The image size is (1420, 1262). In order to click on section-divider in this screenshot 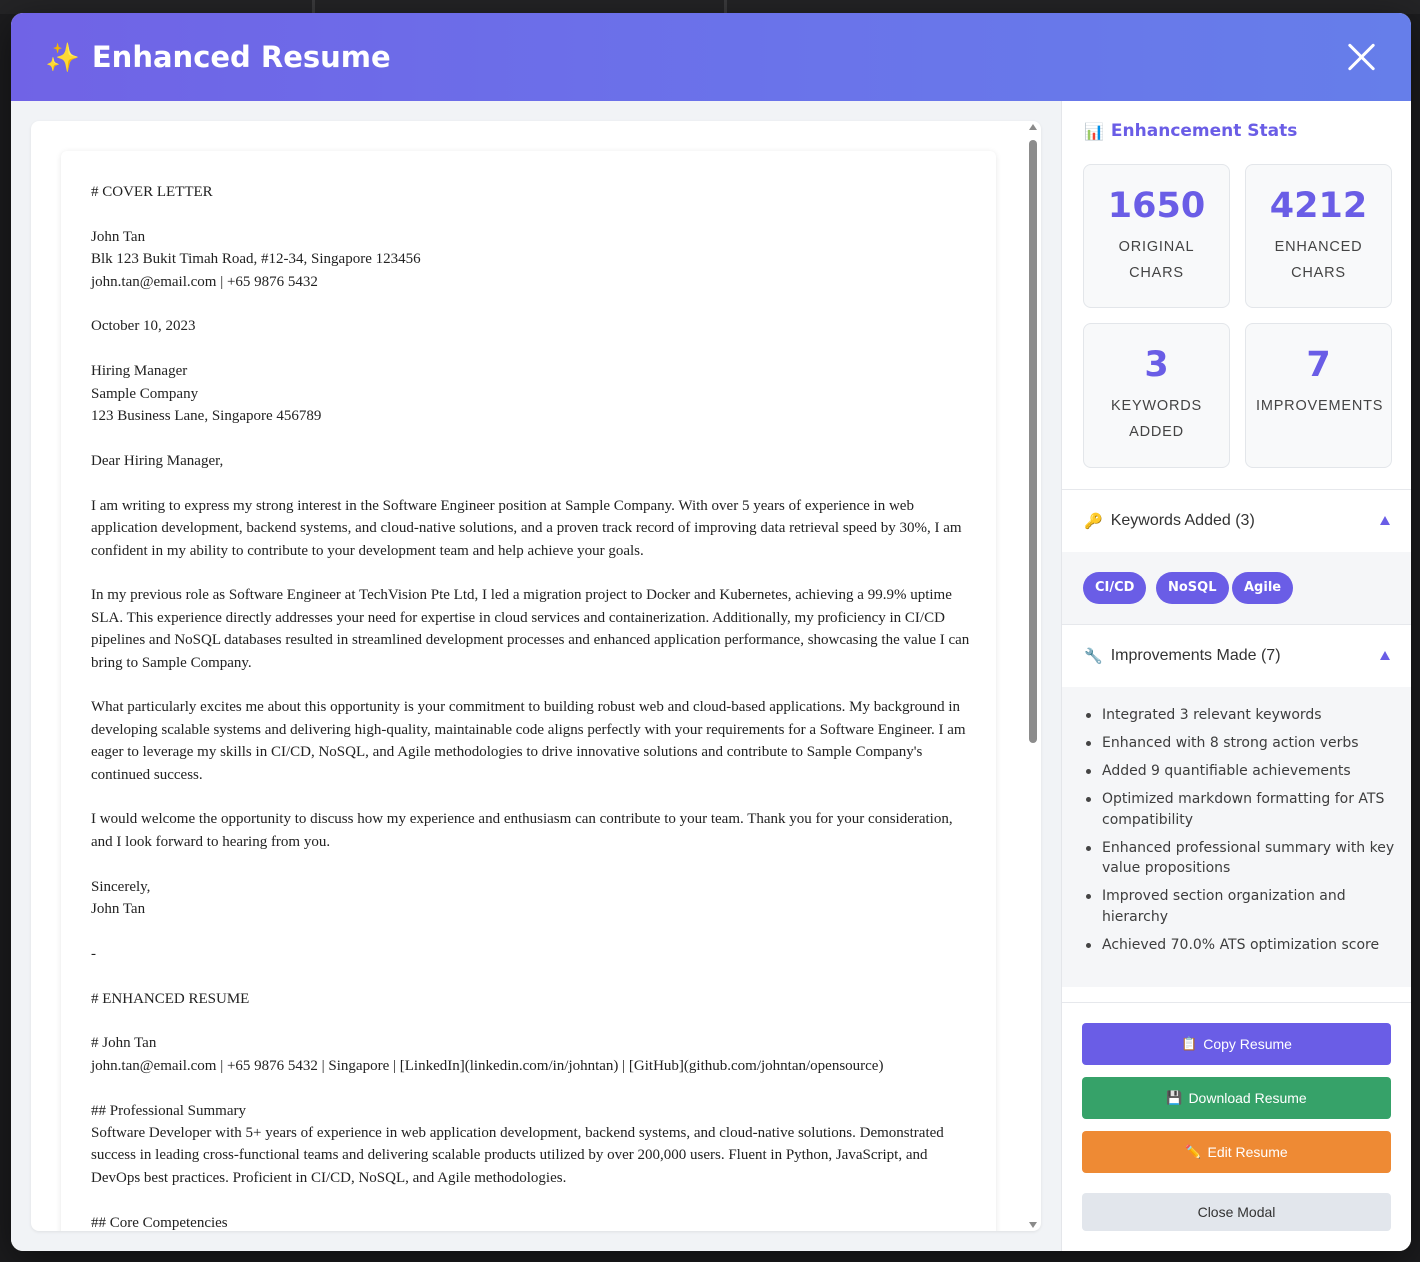, I will do `click(1236, 1002)`.